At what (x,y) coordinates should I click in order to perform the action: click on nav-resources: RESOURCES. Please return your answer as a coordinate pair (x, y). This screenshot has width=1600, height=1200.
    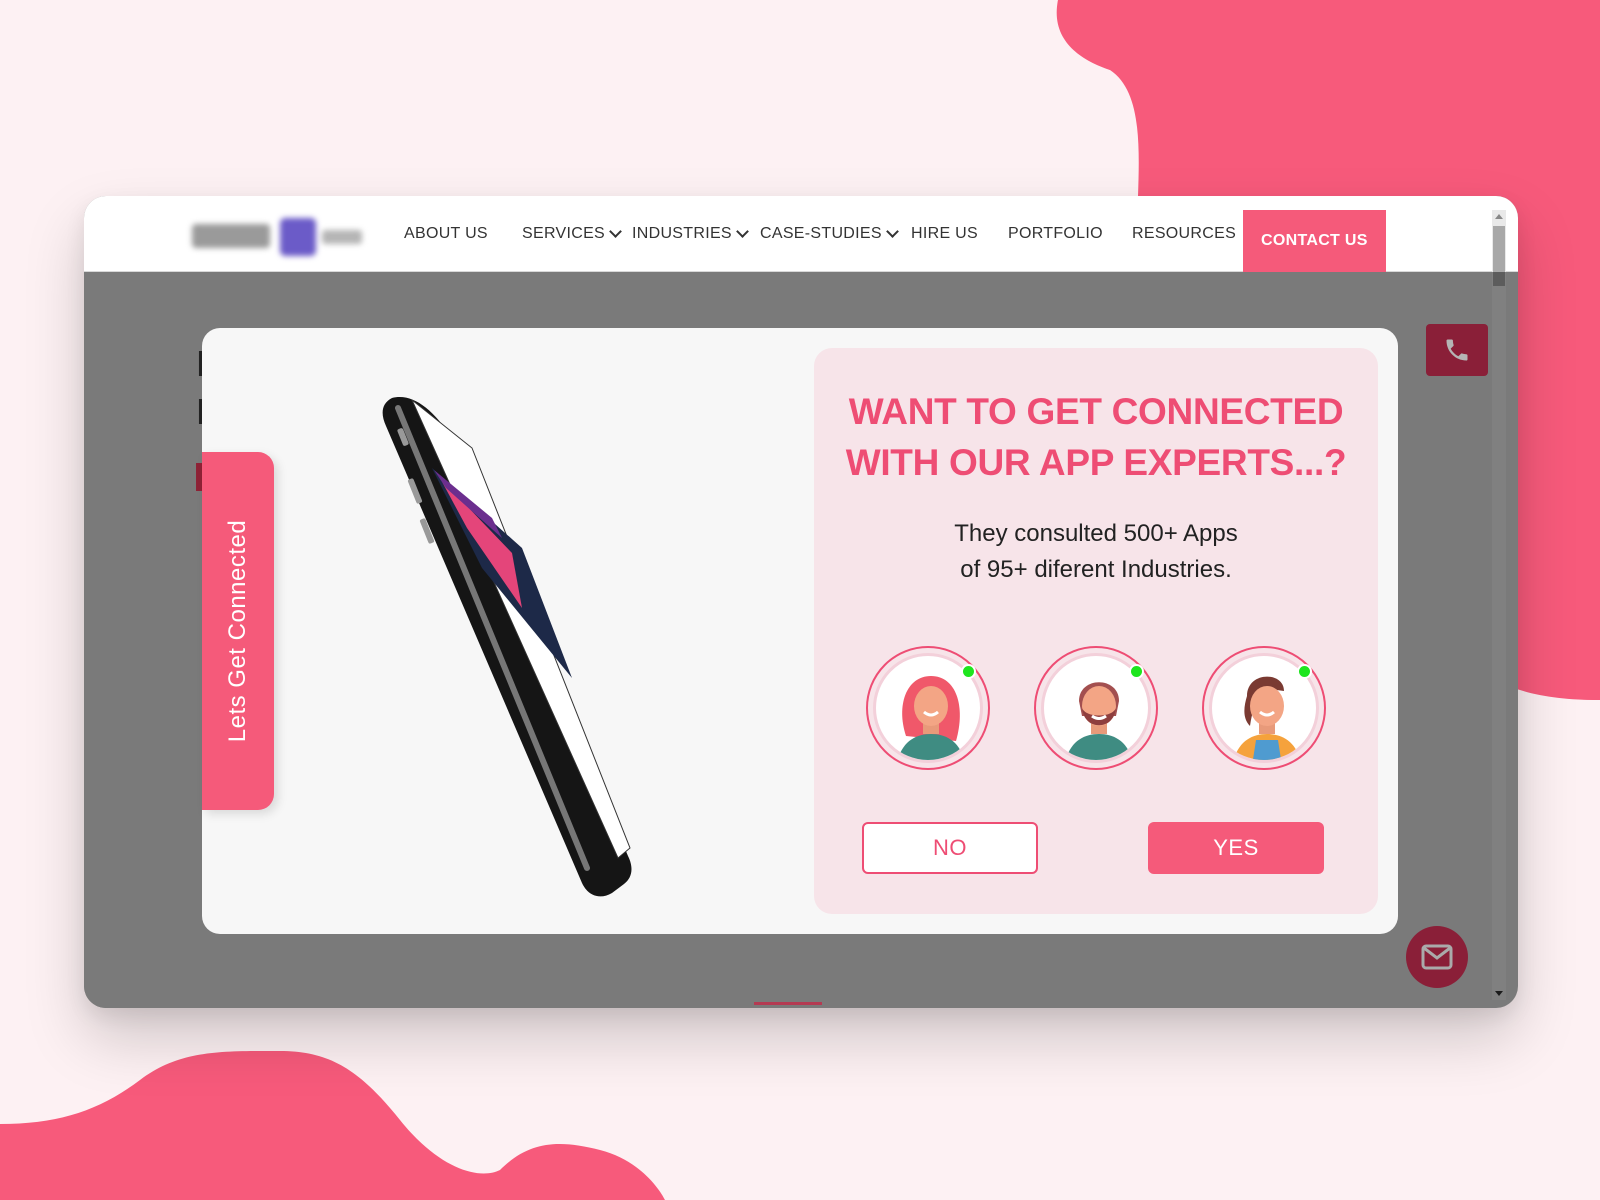
    Looking at the image, I should click on (1184, 234).